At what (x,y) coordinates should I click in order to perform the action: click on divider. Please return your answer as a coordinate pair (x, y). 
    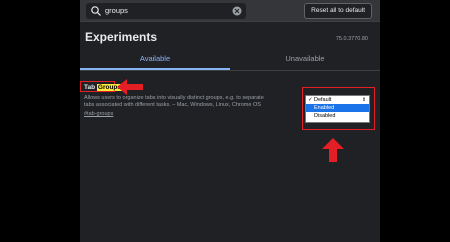
    Looking at the image, I should click on (230, 70).